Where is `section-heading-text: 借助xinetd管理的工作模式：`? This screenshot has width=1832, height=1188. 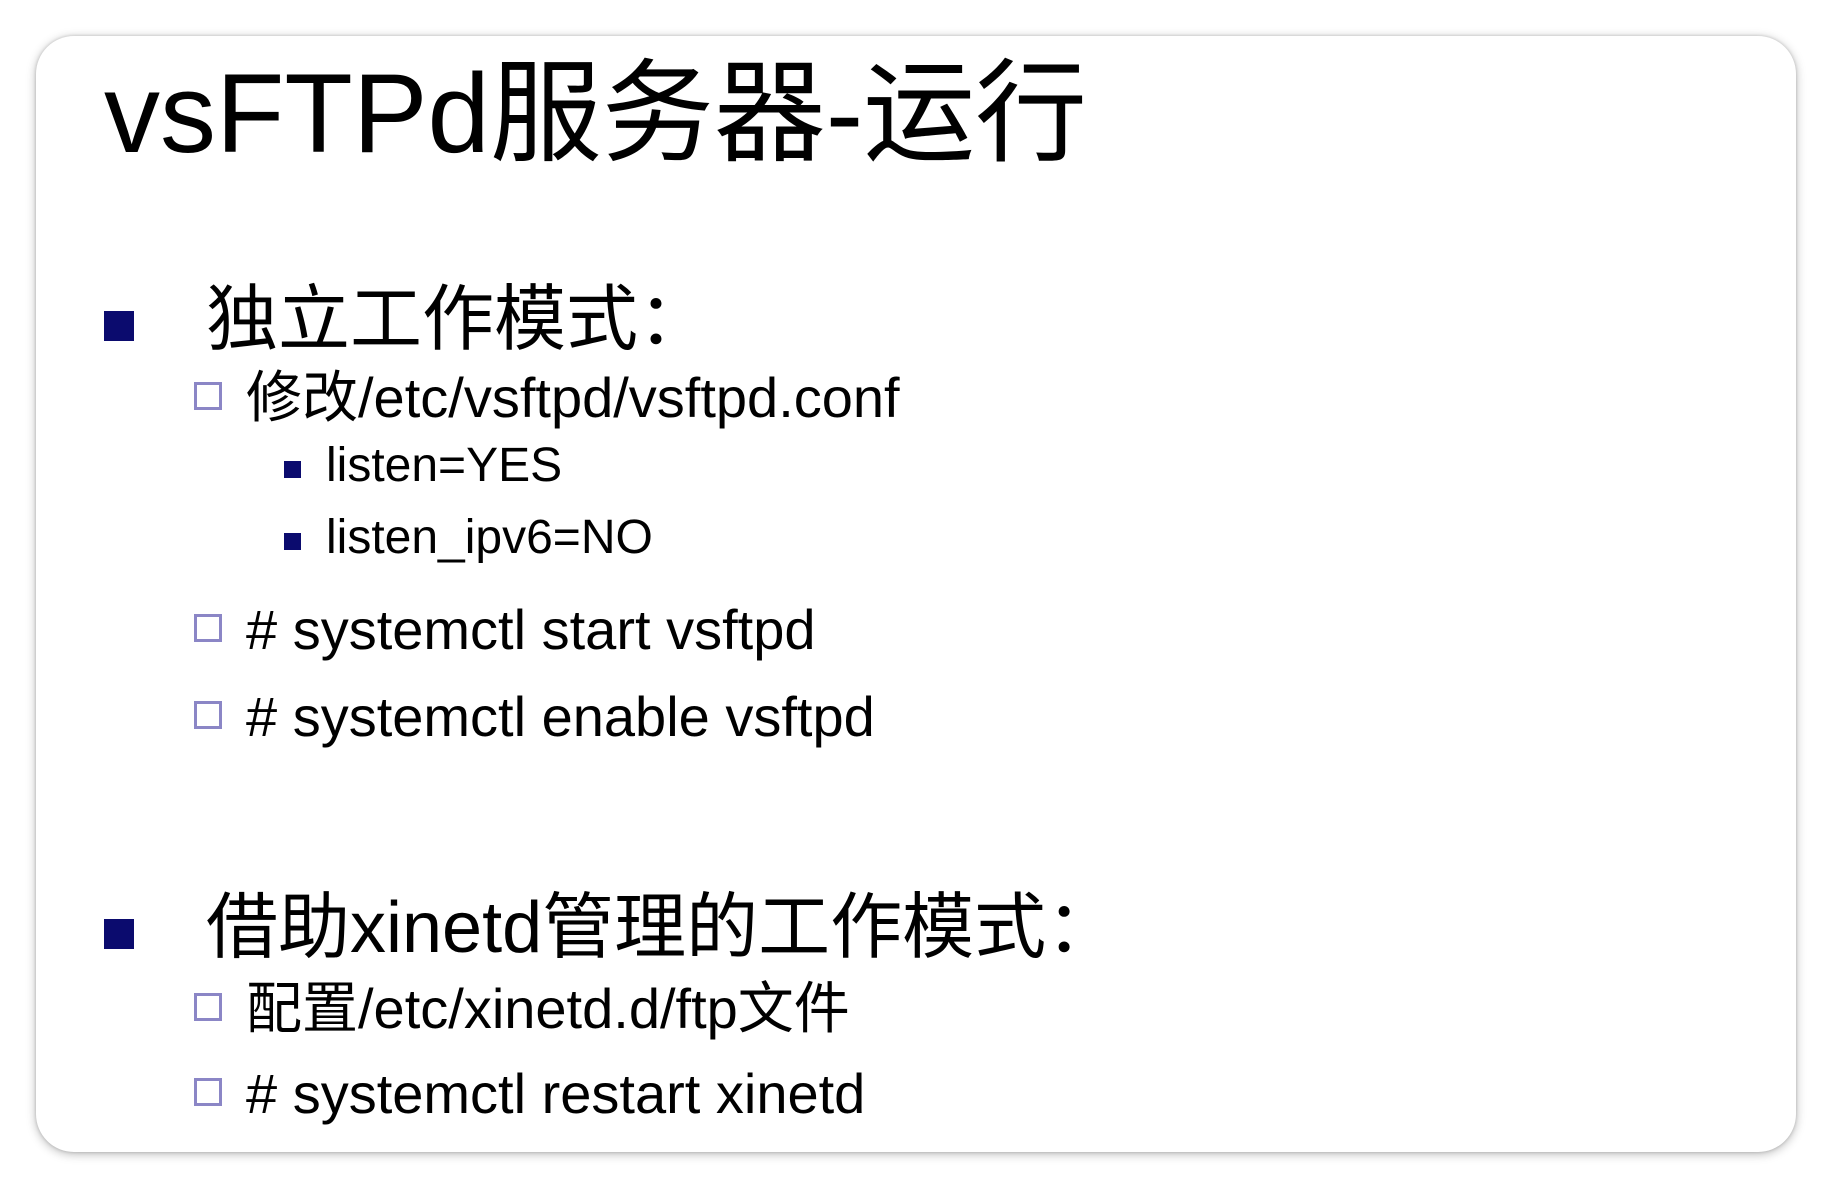
section-heading-text: 借助xinetd管理的工作模式： is located at coordinates (662, 928).